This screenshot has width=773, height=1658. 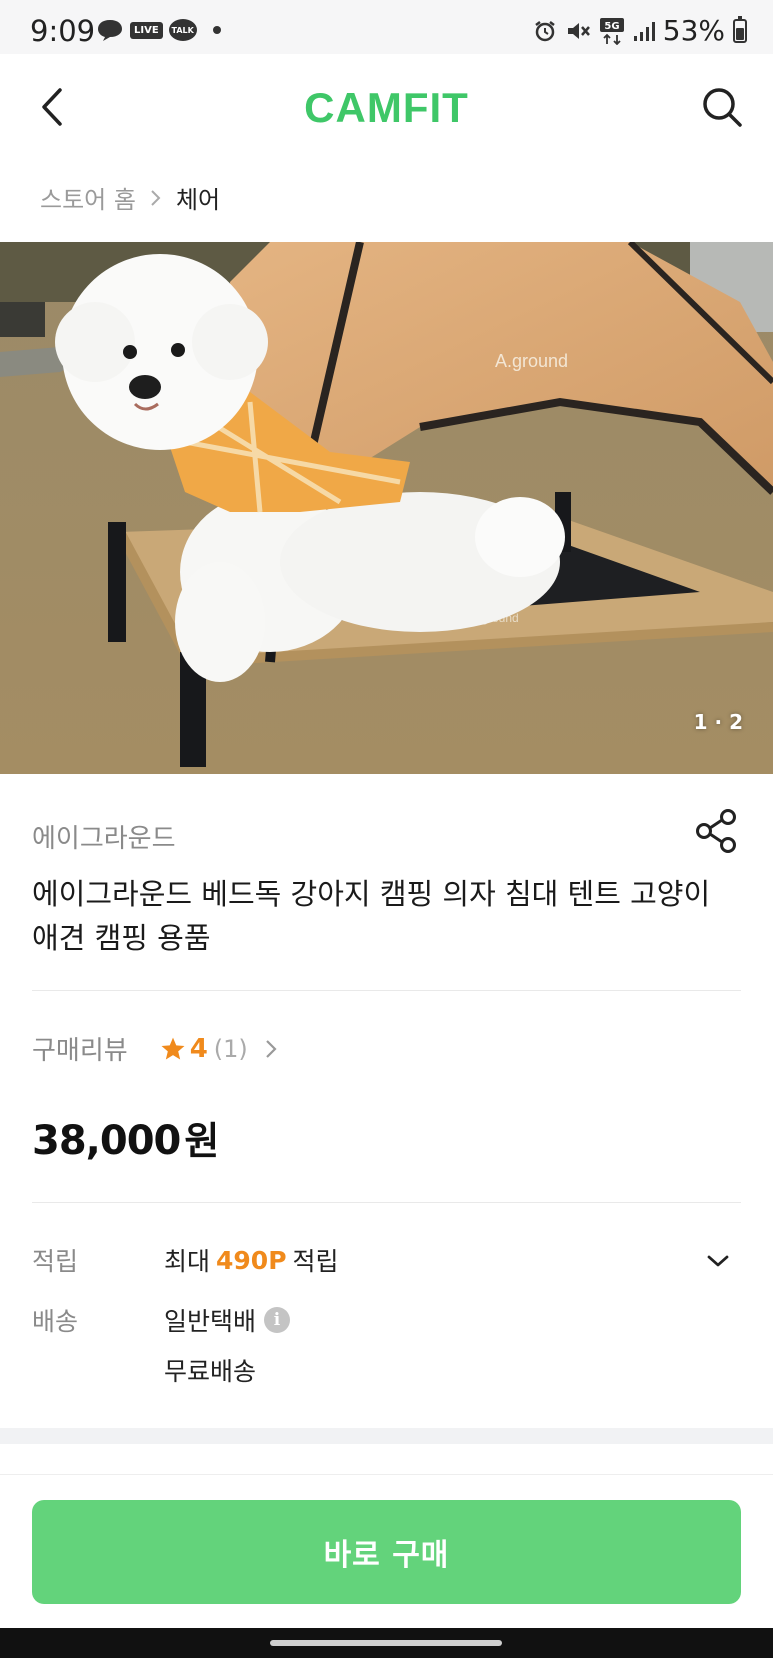 What do you see at coordinates (187, 1261) in the screenshot?
I see `points-prefix: 최대` at bounding box center [187, 1261].